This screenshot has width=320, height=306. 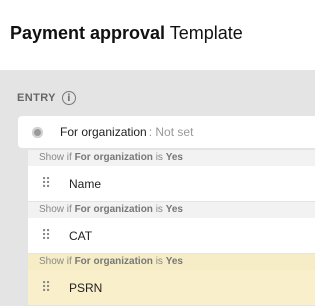 I want to click on field-label: Name, so click(x=85, y=183).